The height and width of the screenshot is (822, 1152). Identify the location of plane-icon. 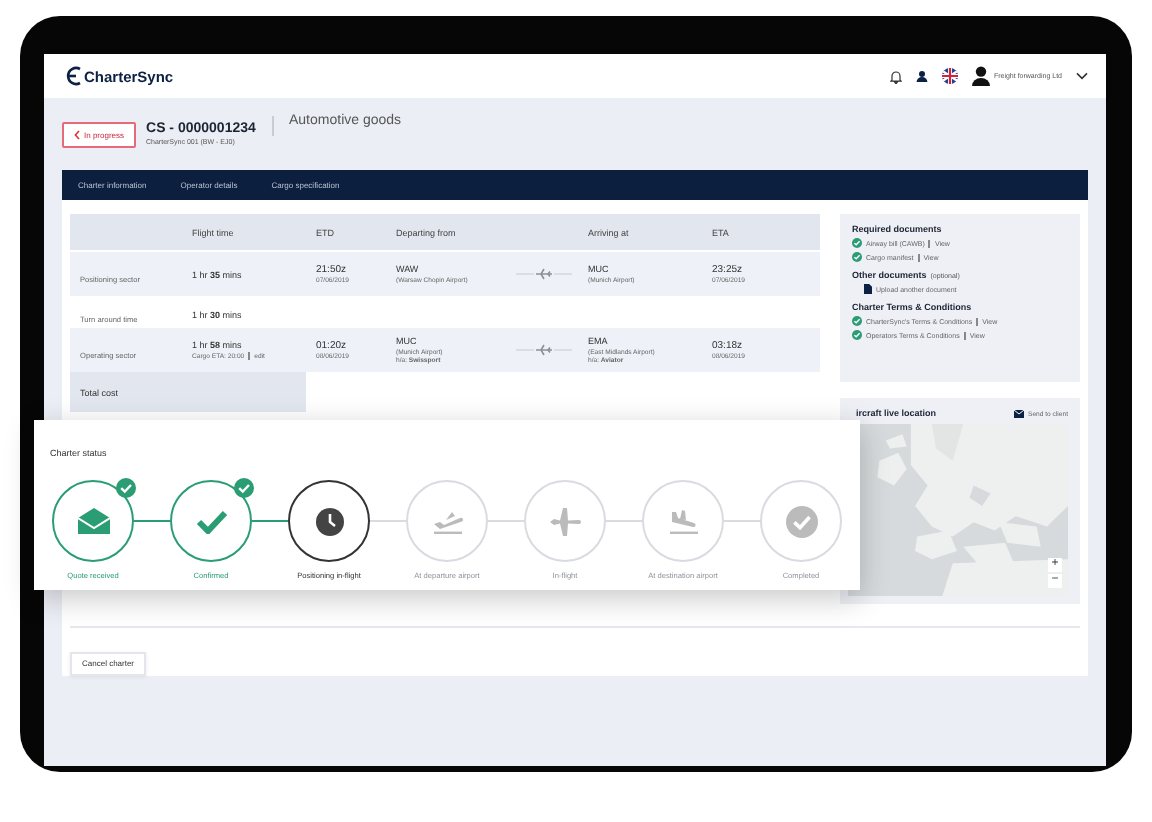
(565, 521).